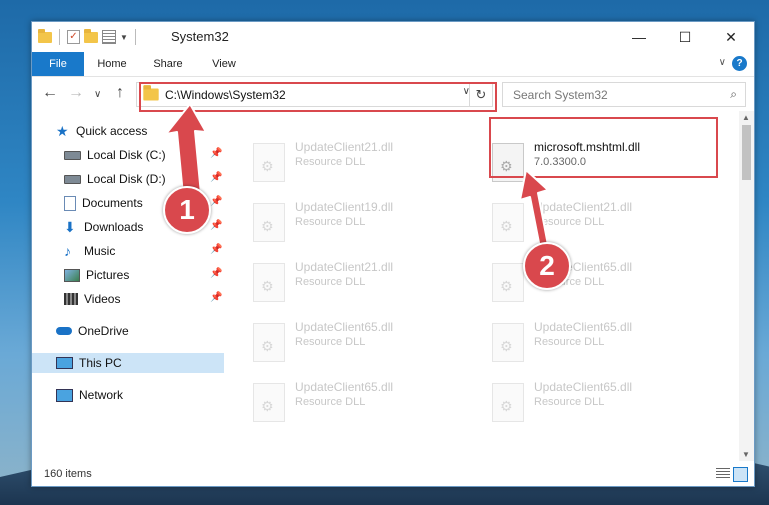 The width and height of the screenshot is (769, 505). Describe the element at coordinates (357, 176) in the screenshot. I see `annotation-arrows` at that location.